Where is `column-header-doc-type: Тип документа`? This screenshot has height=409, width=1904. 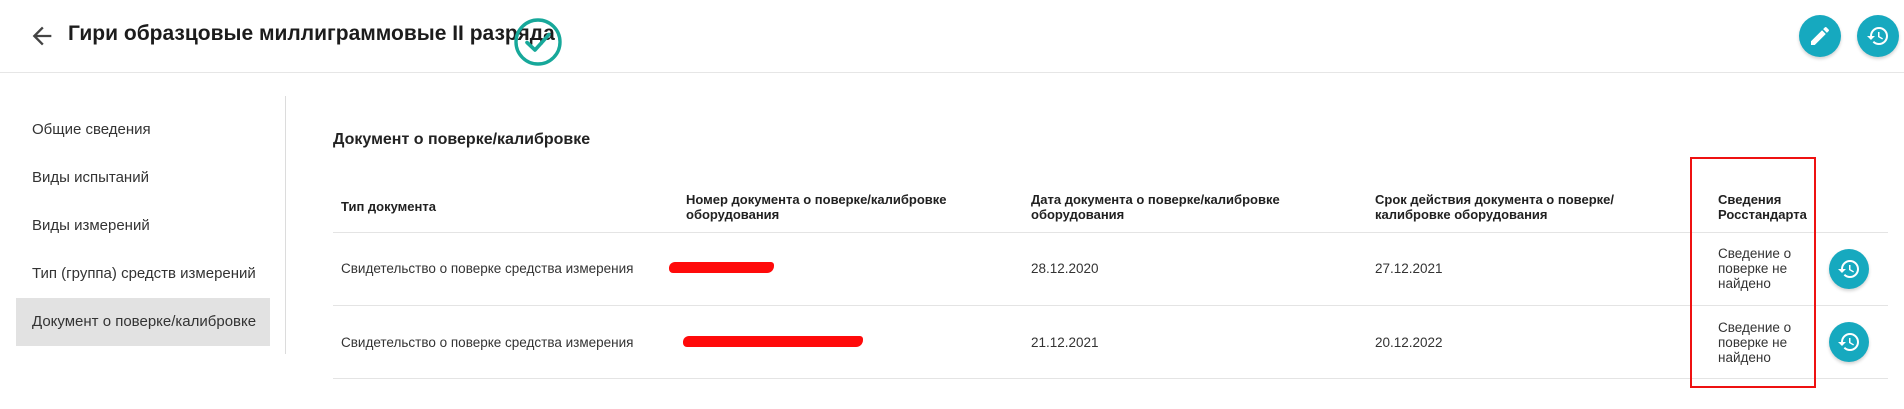 column-header-doc-type: Тип документа is located at coordinates (388, 206).